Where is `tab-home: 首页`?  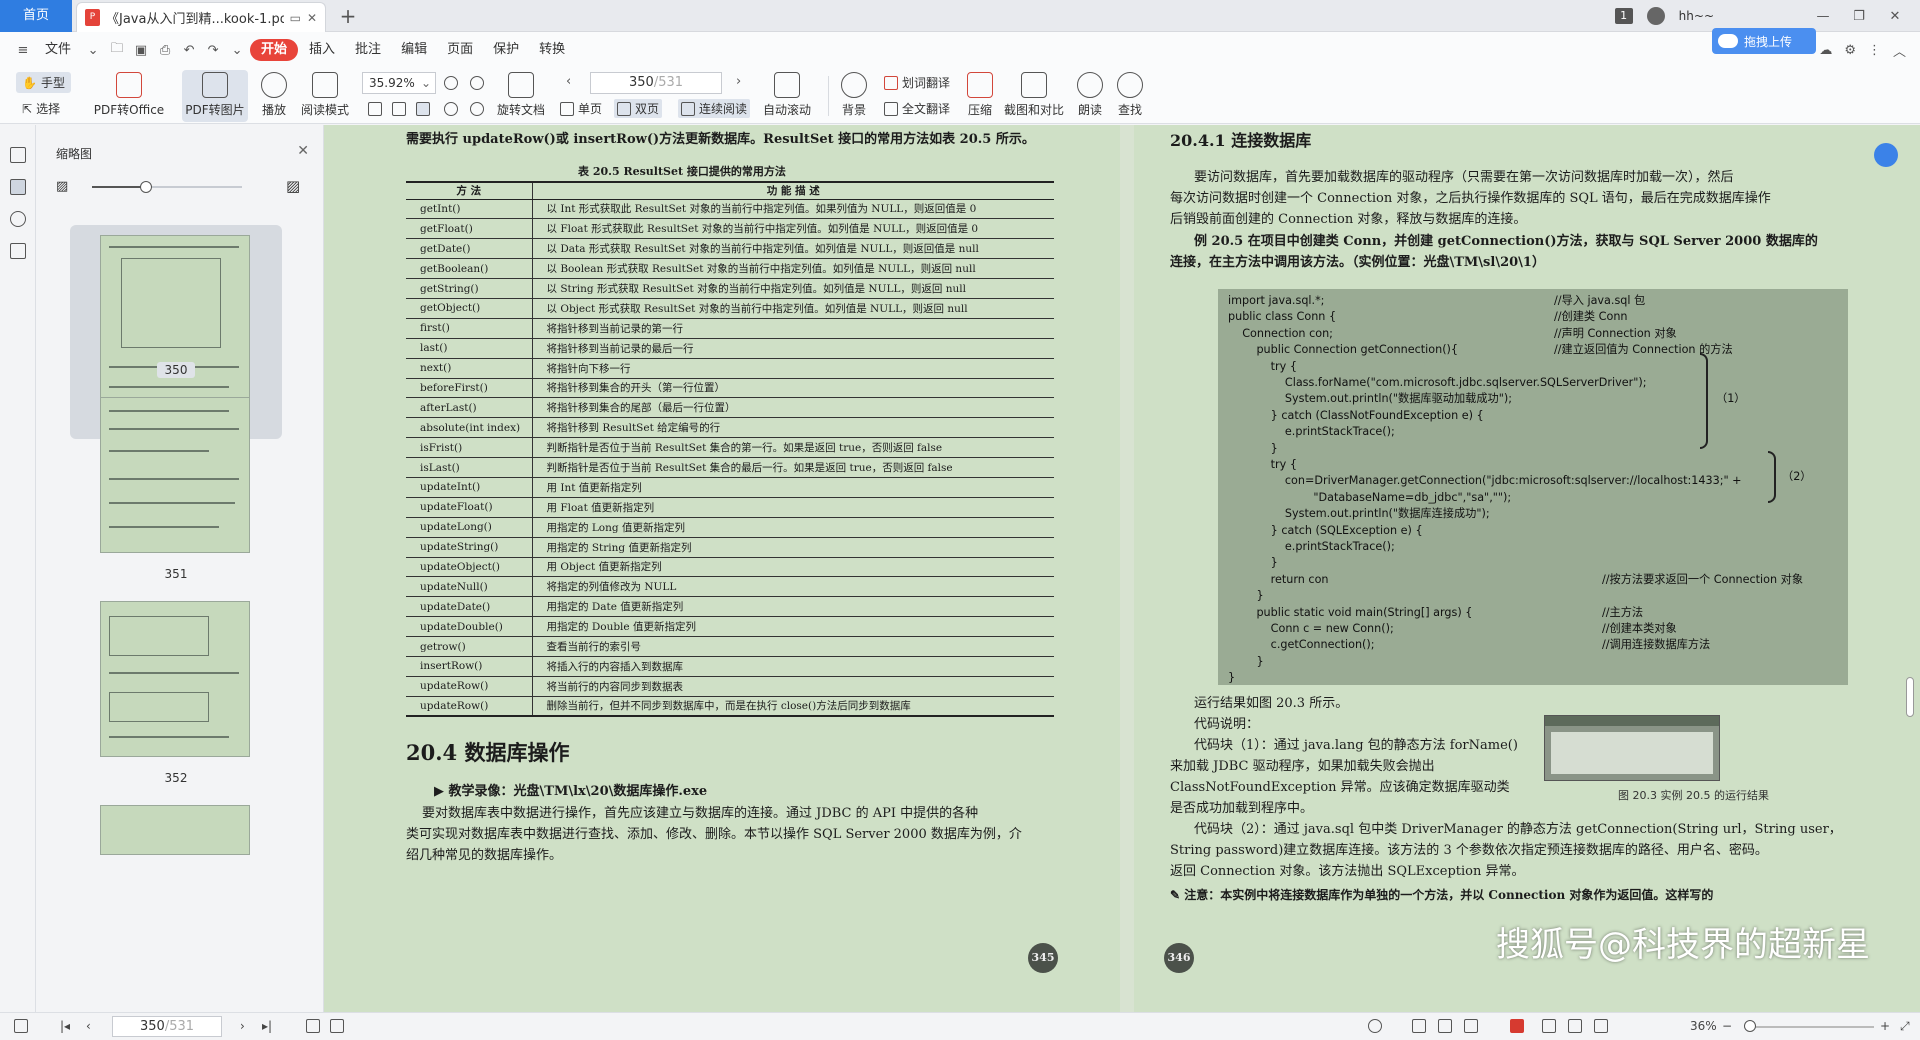
tab-home: 首页 is located at coordinates (36, 16).